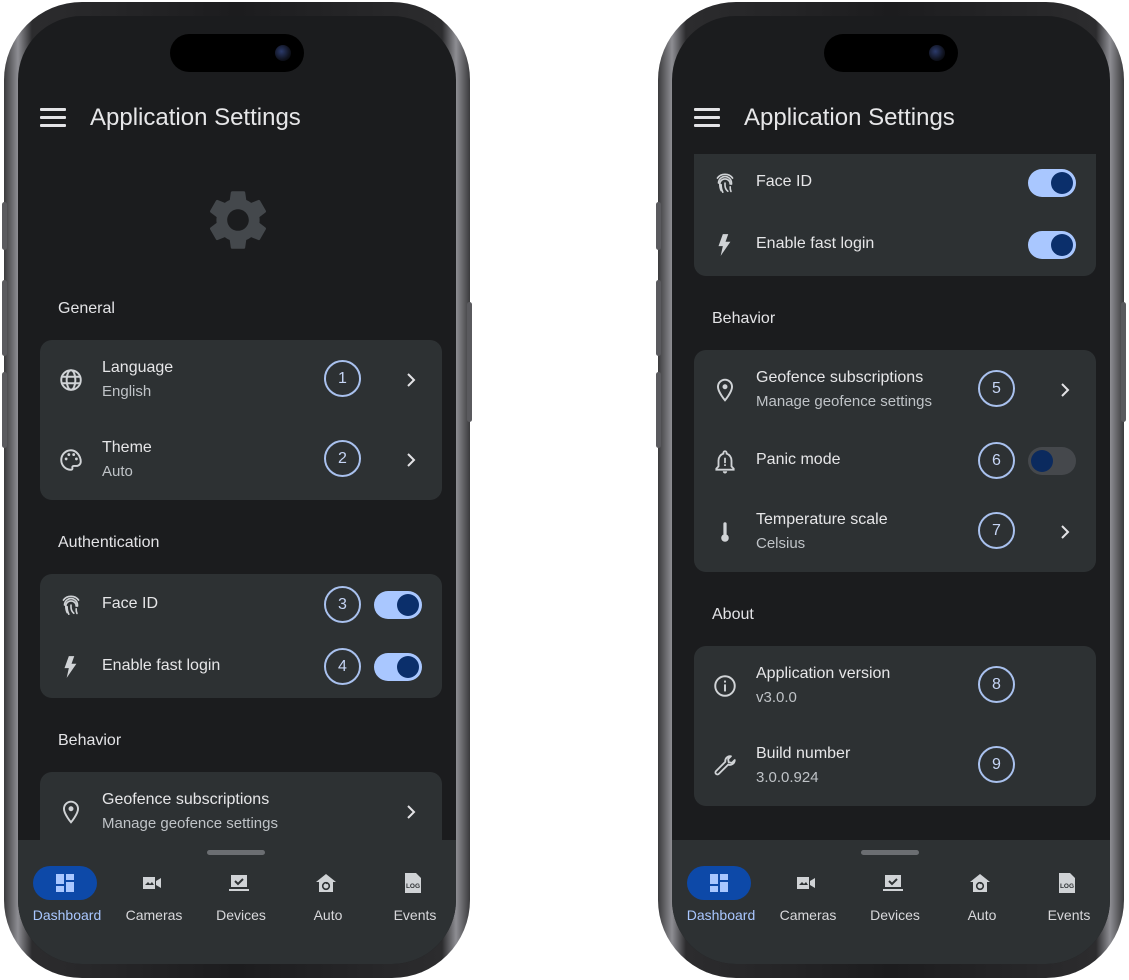 This screenshot has height=980, width=1129. Describe the element at coordinates (241, 460) in the screenshot. I see `setting-theme: Theme Auto 2` at that location.